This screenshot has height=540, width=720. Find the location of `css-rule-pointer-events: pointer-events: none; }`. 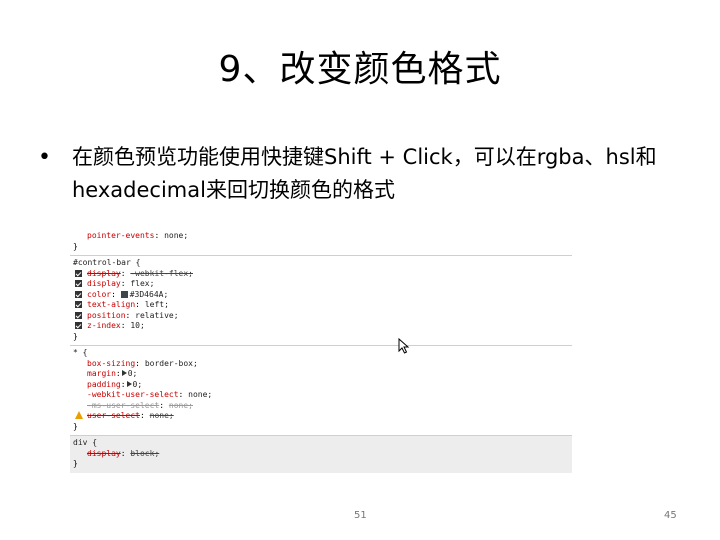

css-rule-pointer-events: pointer-events: none; } is located at coordinates (321, 242).